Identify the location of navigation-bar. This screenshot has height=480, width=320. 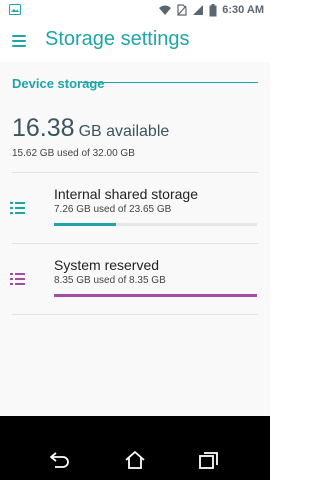
(135, 448).